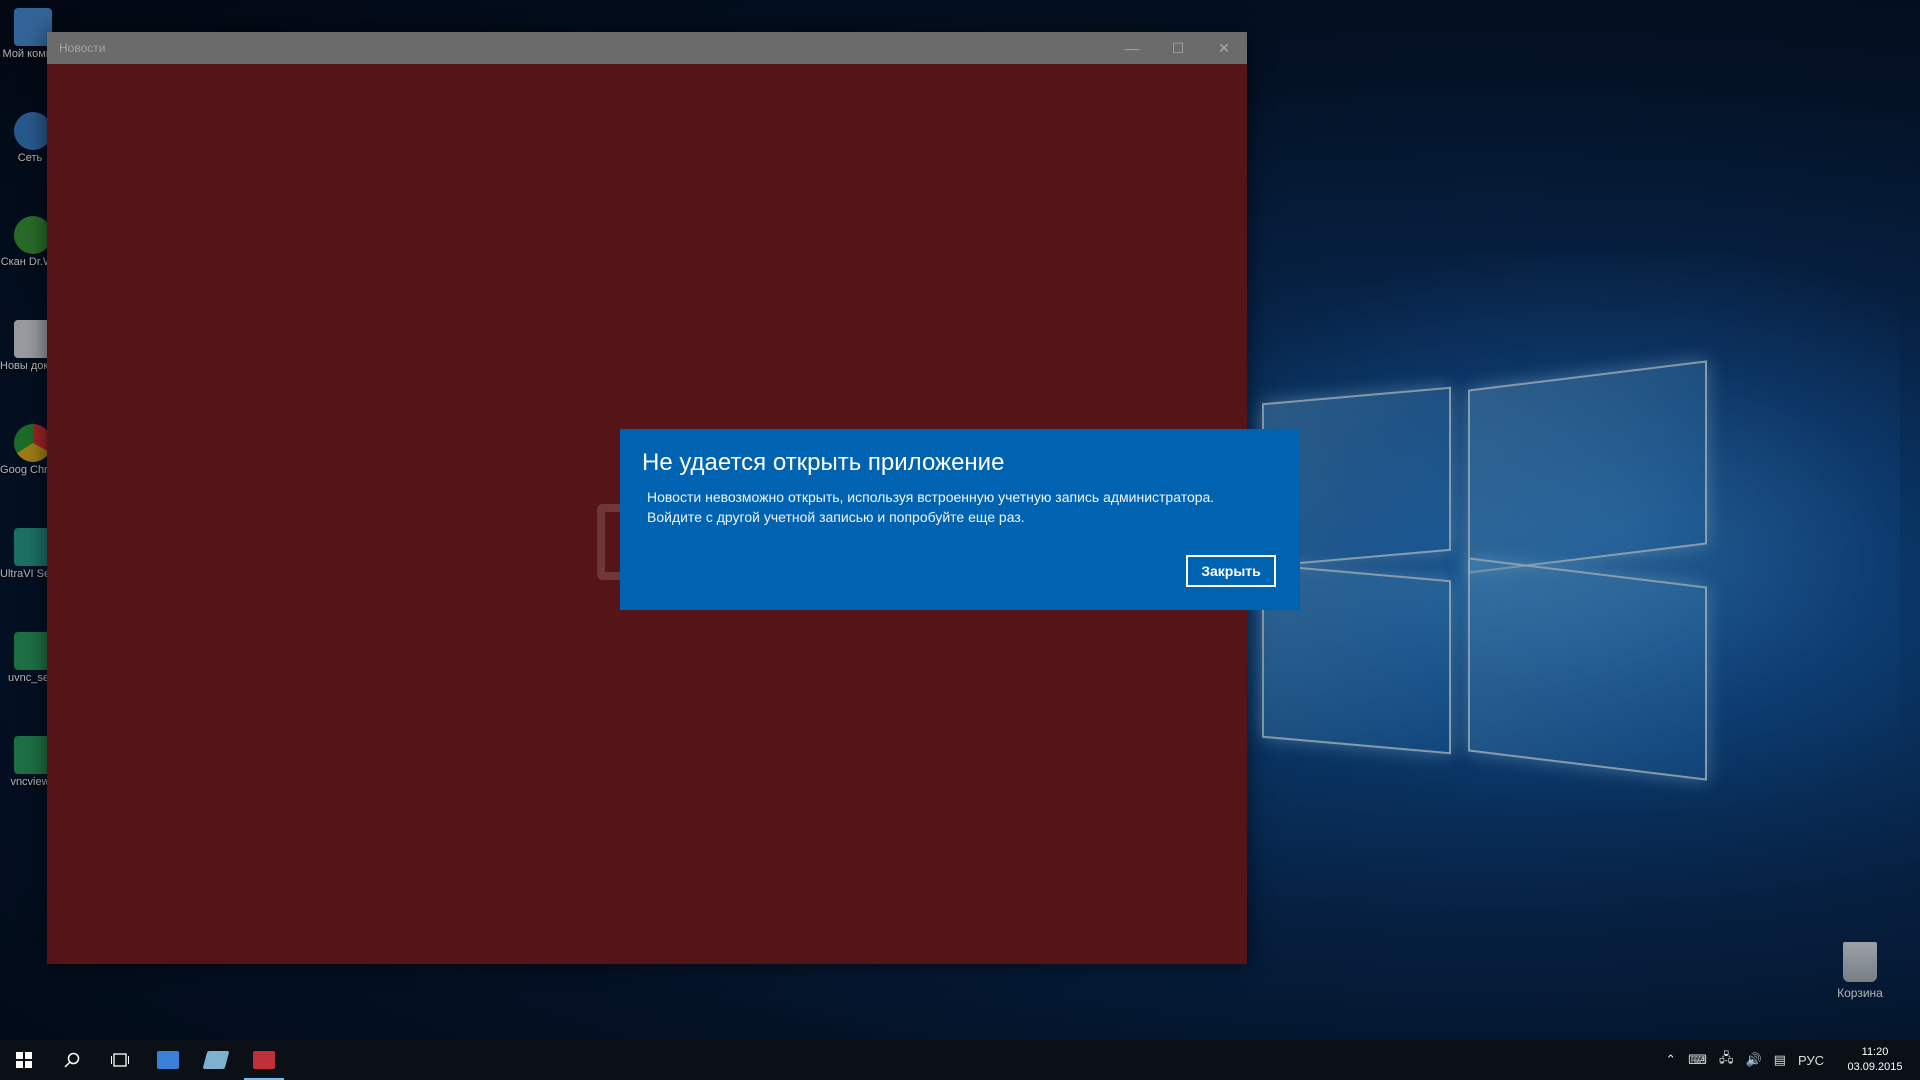  I want to click on clock-time: 11:20, so click(1875, 1052).